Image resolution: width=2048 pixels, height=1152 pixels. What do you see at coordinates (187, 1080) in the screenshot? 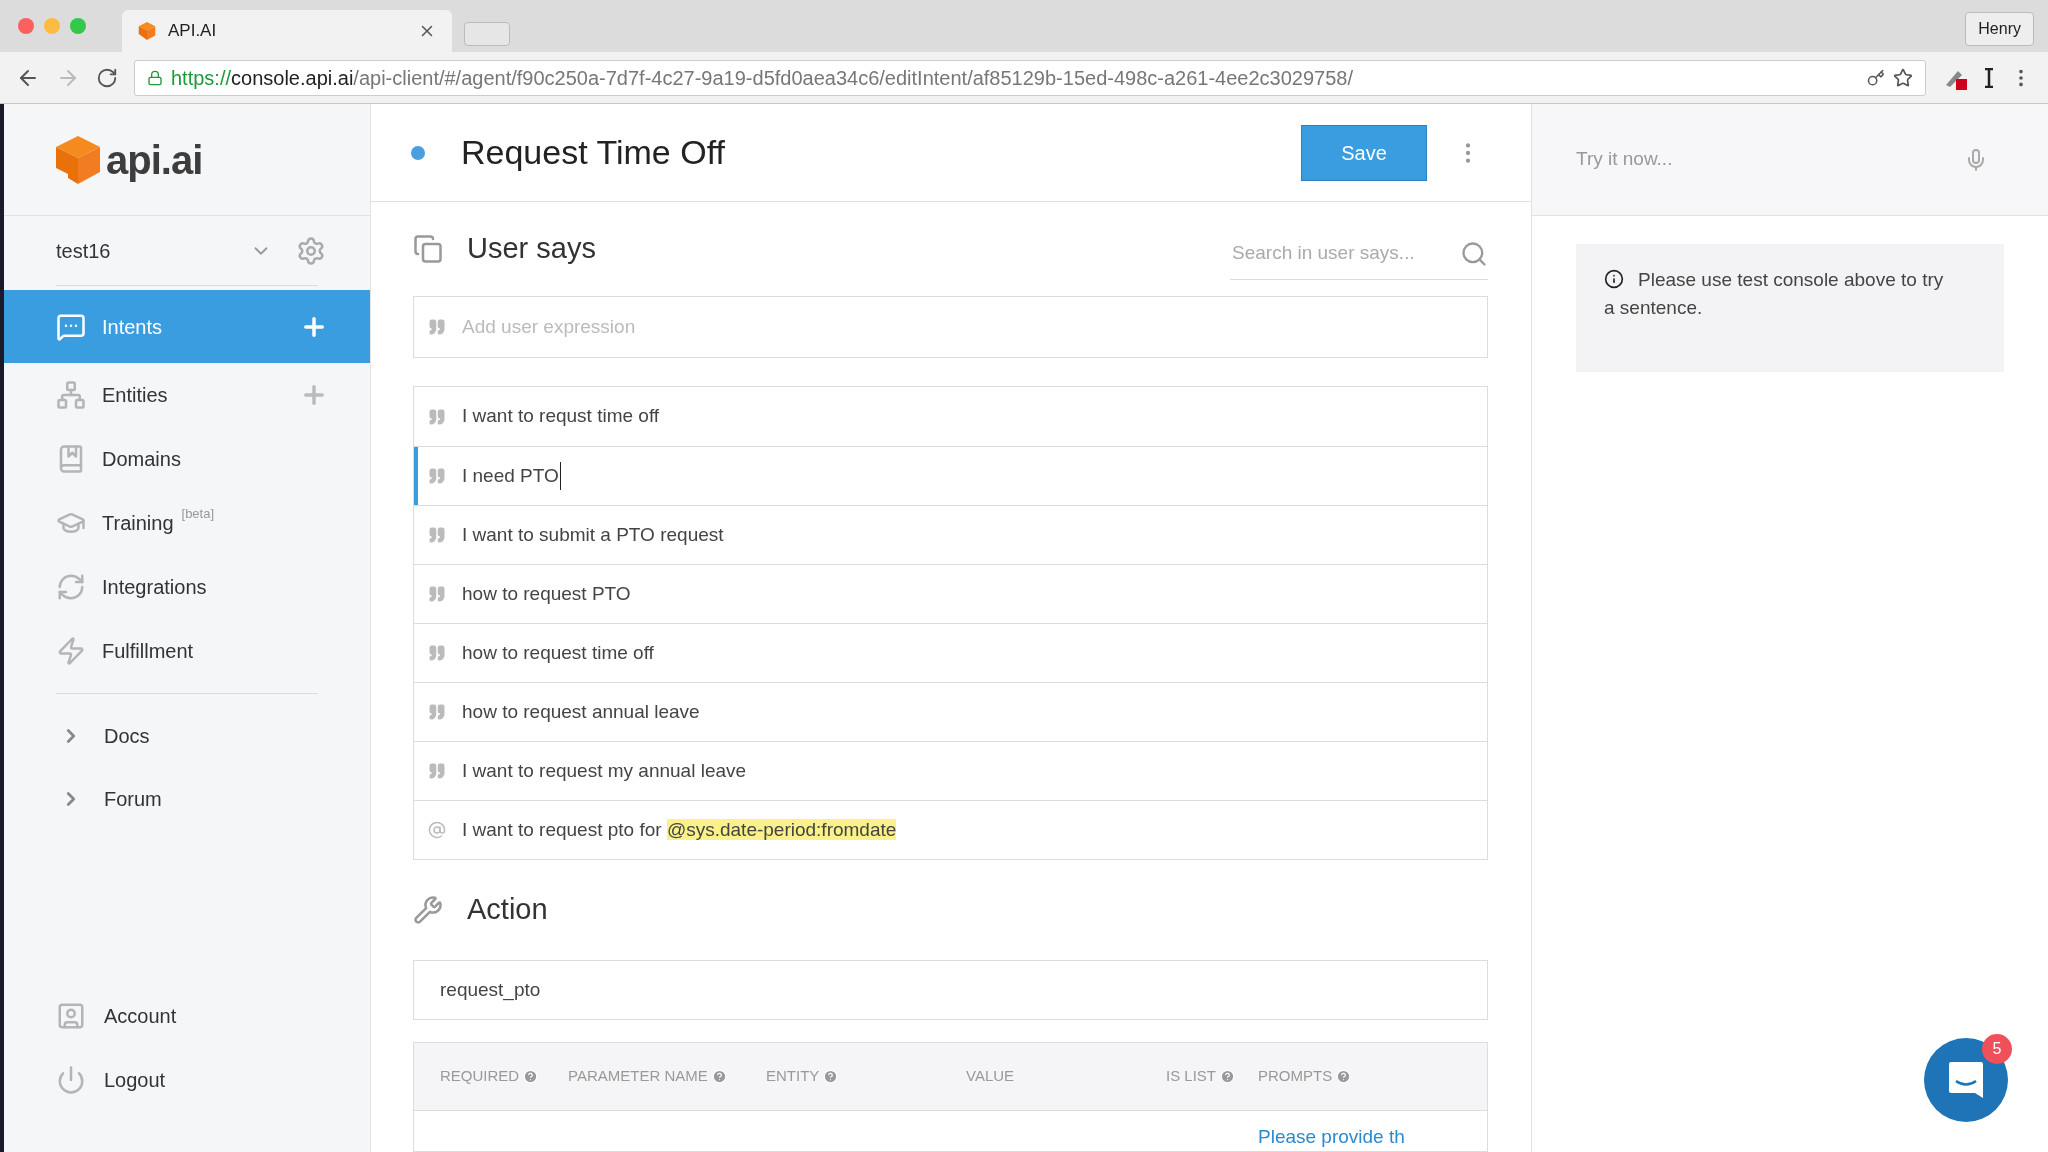
I see `sidebar-item: Logout` at bounding box center [187, 1080].